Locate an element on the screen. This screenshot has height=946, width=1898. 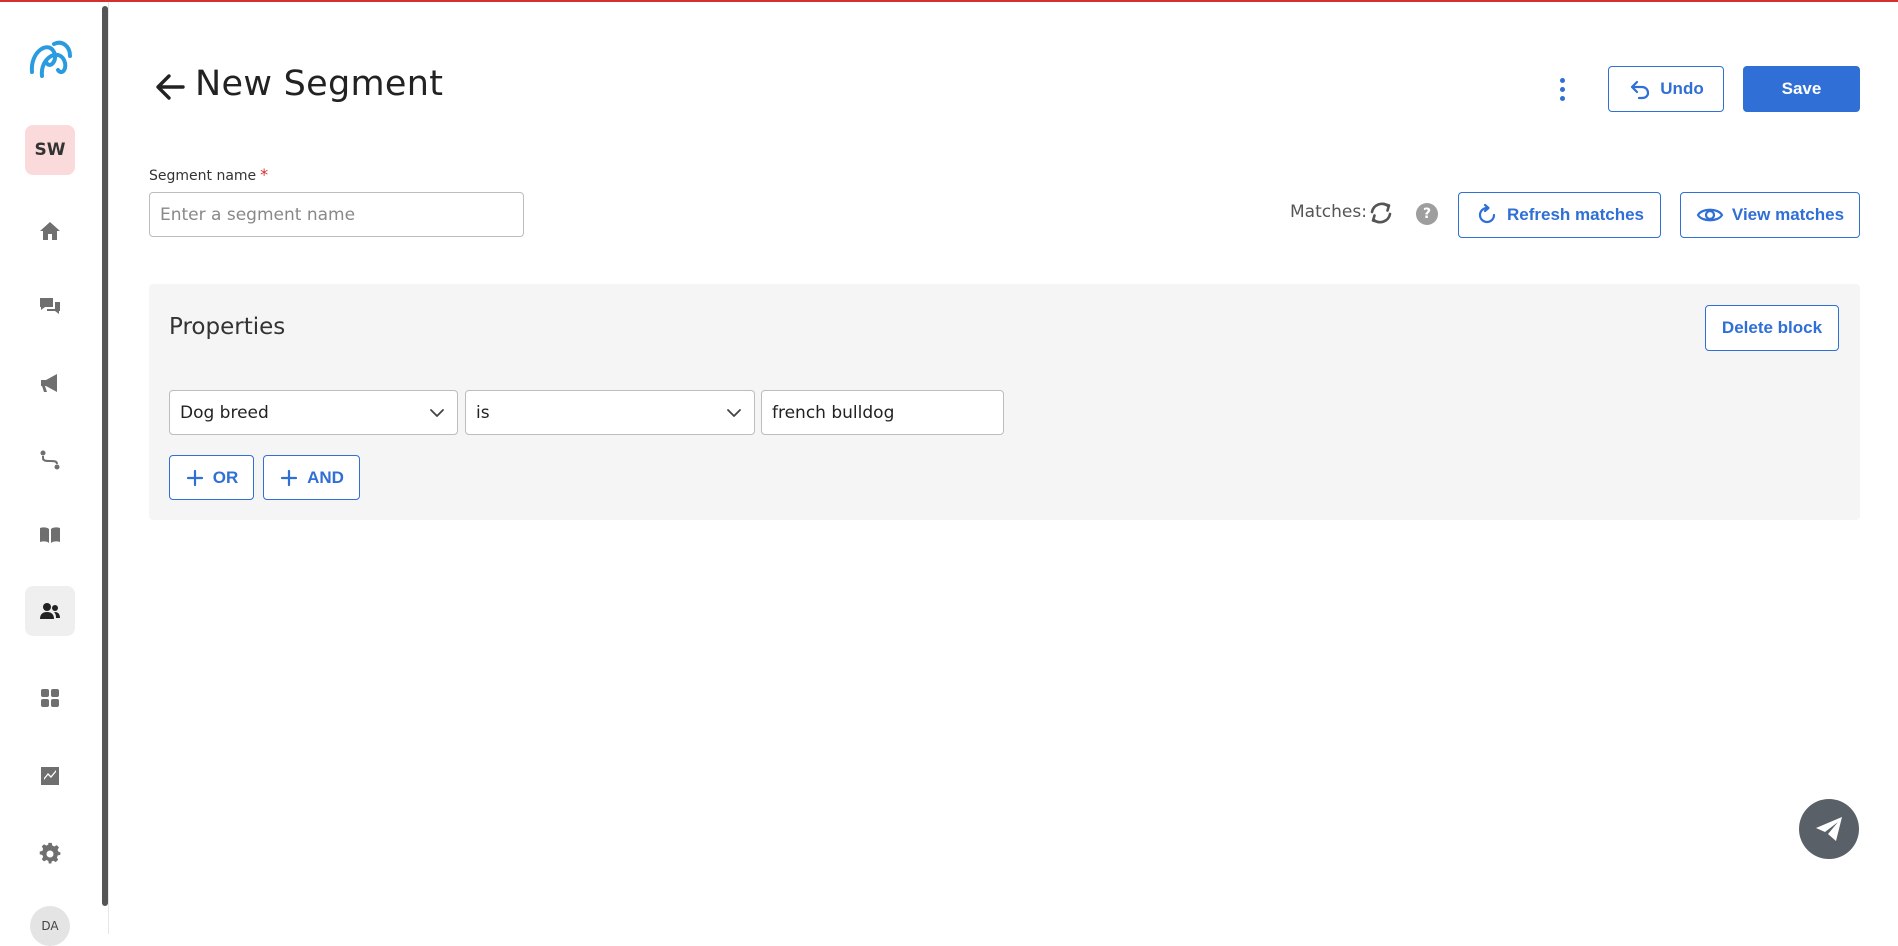
chart-icon is located at coordinates (50, 776).